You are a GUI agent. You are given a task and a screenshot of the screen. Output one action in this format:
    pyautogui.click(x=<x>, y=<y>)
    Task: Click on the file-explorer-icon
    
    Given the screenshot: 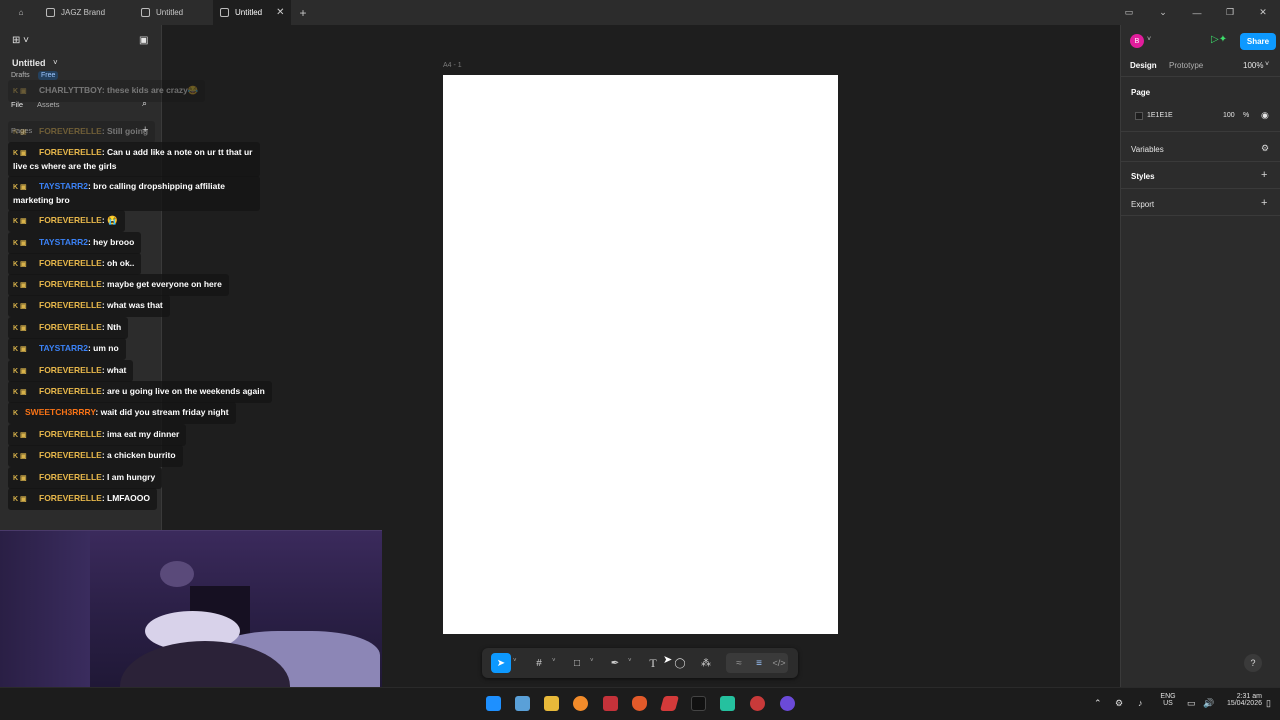 What is the action you would take?
    pyautogui.click(x=551, y=703)
    